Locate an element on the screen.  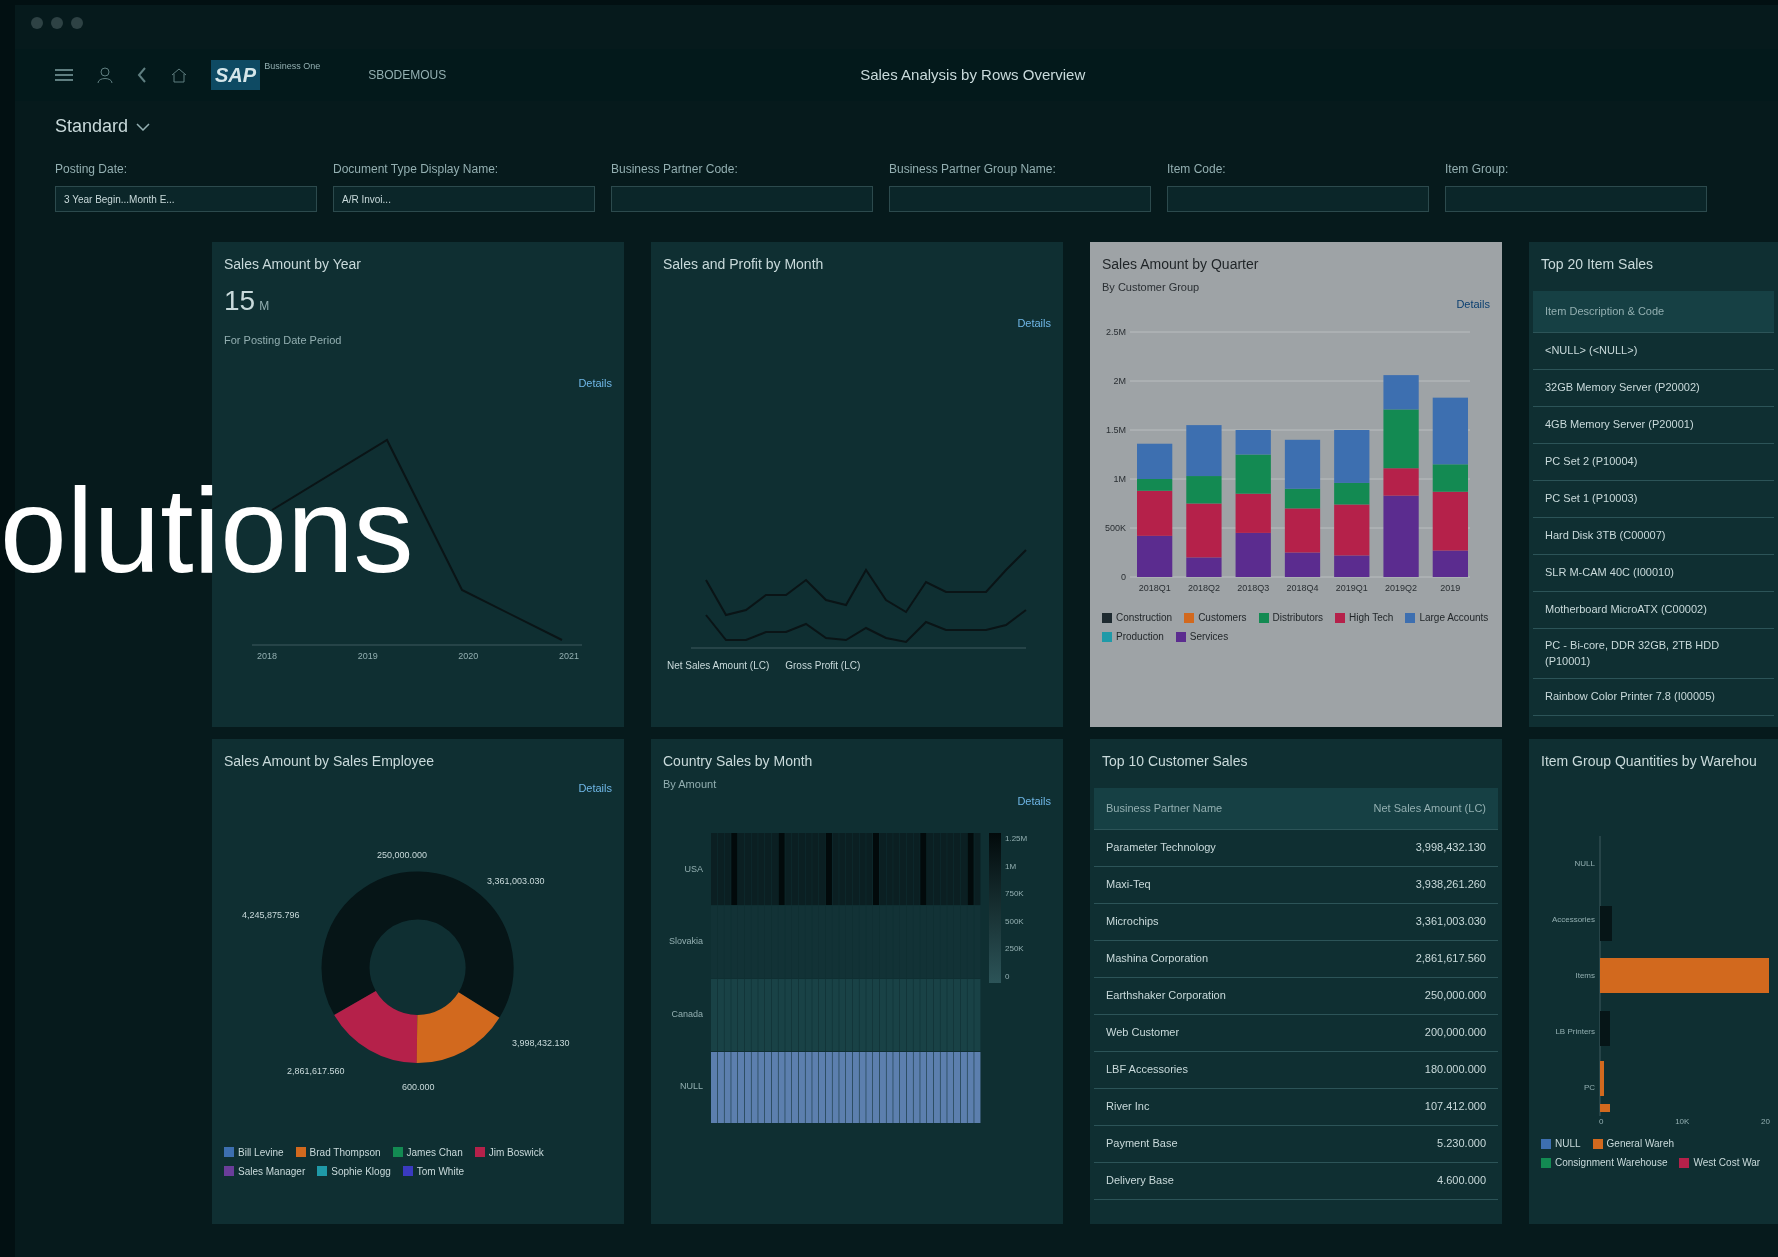
table-cell-text: 200,000.000 is located at coordinates (1455, 1033).